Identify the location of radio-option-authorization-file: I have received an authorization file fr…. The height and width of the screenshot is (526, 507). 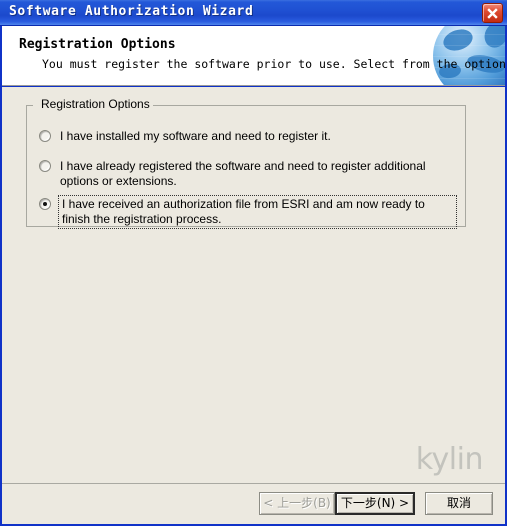
(248, 212).